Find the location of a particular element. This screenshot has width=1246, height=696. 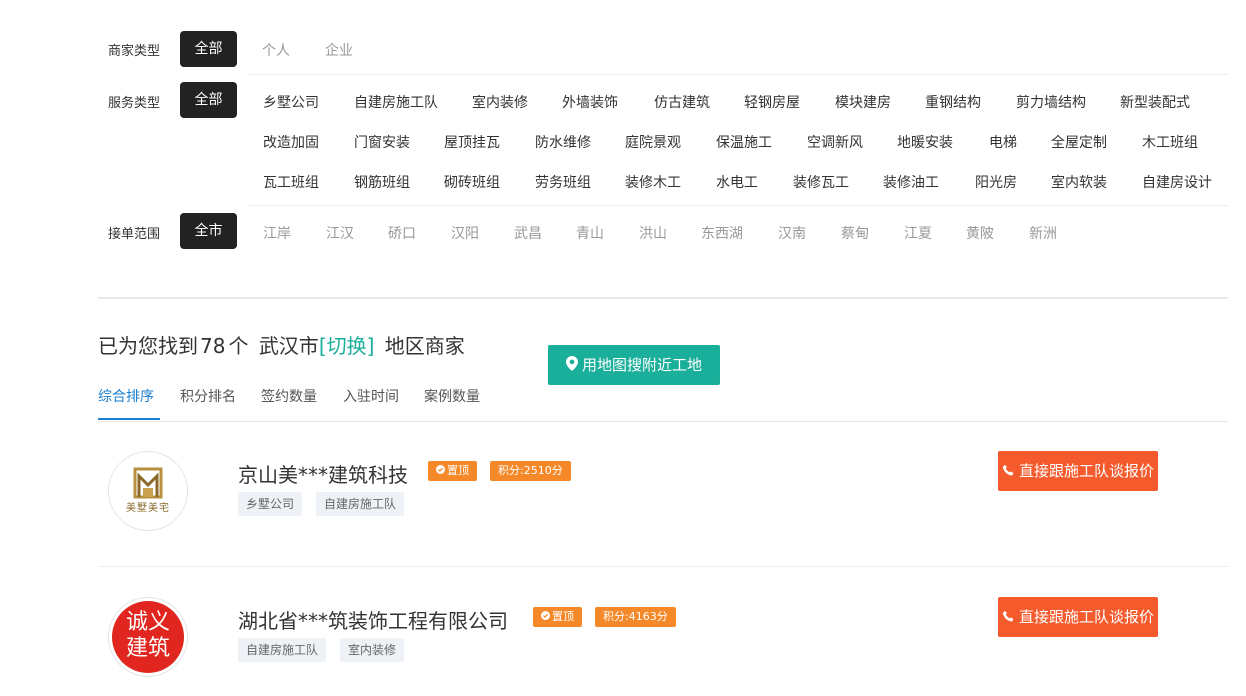

card-separator is located at coordinates (663, 566).